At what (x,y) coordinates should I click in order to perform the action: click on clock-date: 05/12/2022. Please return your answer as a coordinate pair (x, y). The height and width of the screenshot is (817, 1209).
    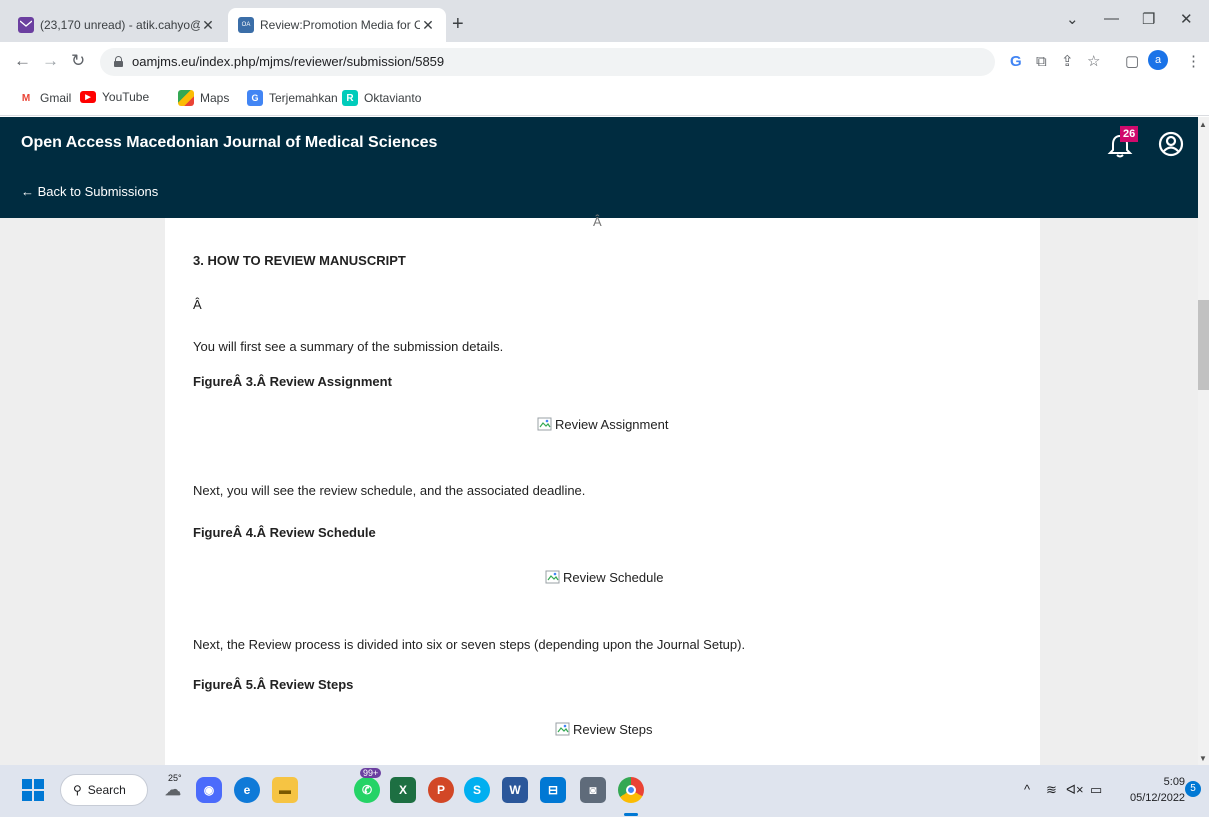
    Looking at the image, I should click on (1158, 798).